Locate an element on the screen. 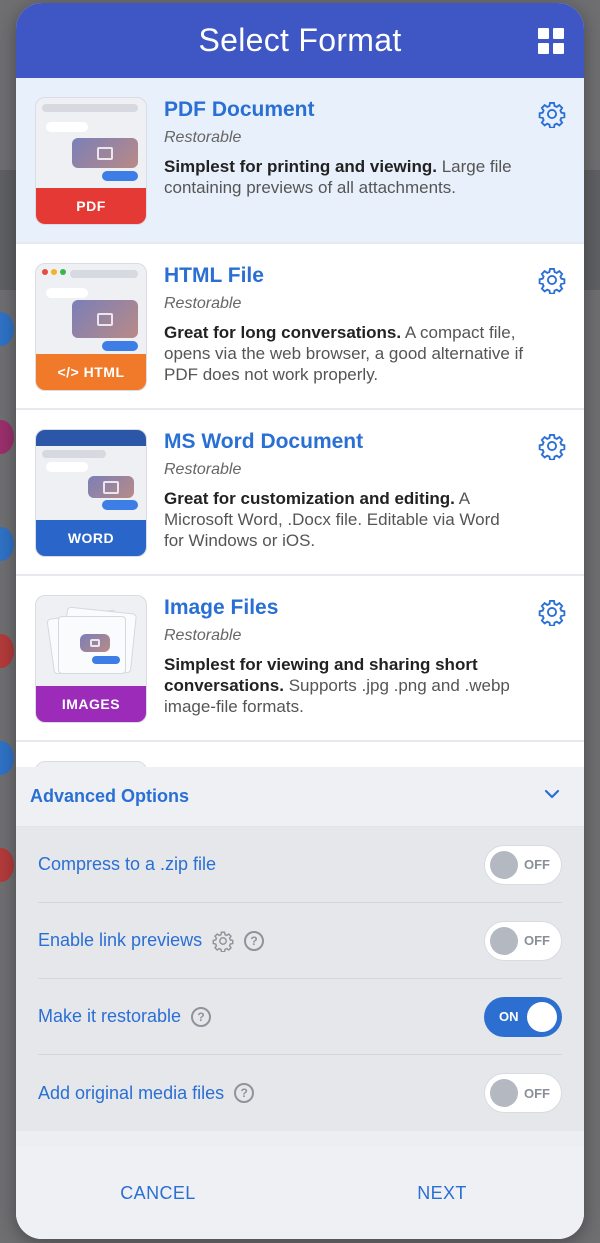 This screenshot has width=600, height=1243. option-label-wrap: Compress to a .zip file is located at coordinates (127, 864).